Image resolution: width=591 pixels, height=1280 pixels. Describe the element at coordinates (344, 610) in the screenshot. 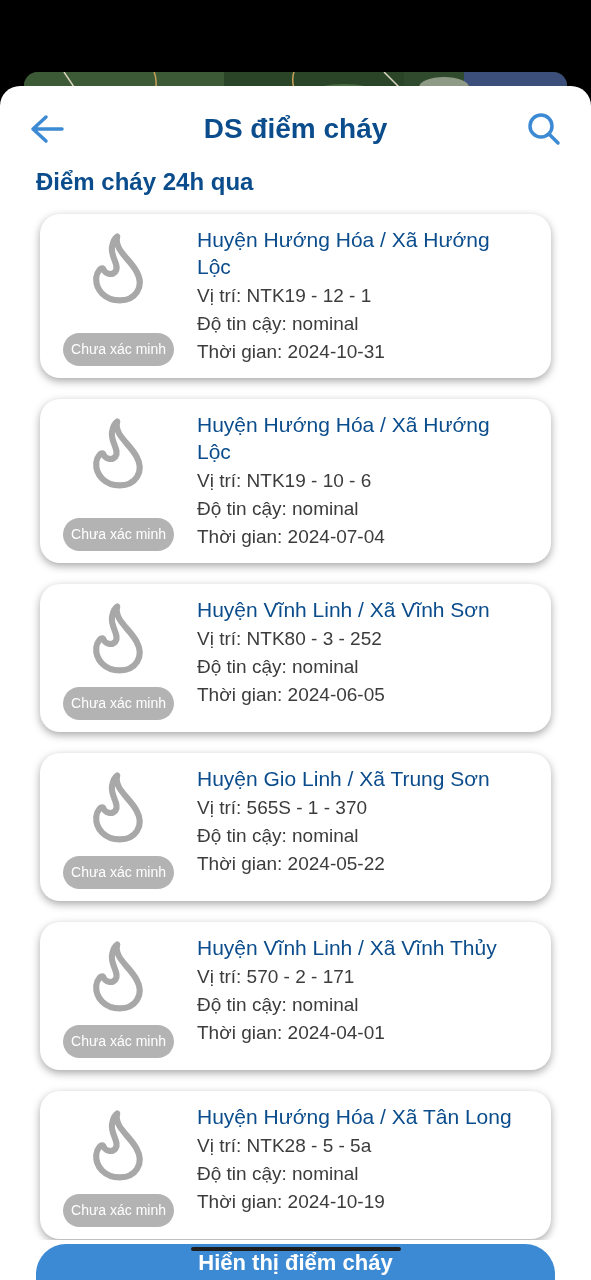

I see `location-title: Huyện Vĩnh Linh / Xã Vĩnh Sơn` at that location.